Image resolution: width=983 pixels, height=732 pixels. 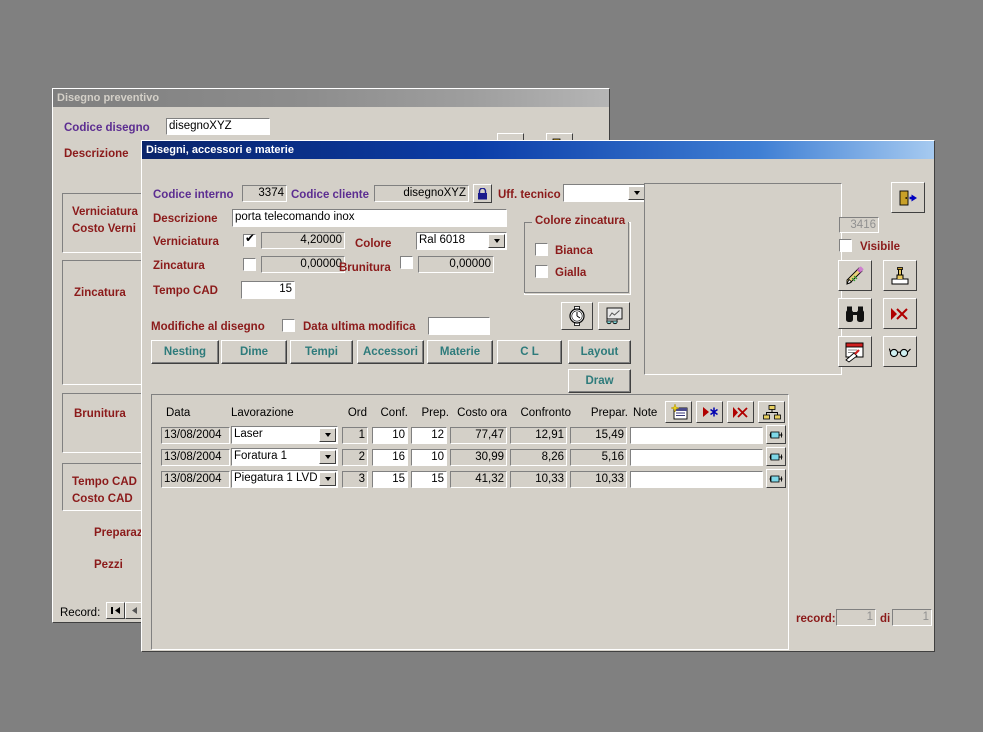 I want to click on grid-delete-button, so click(x=740, y=412).